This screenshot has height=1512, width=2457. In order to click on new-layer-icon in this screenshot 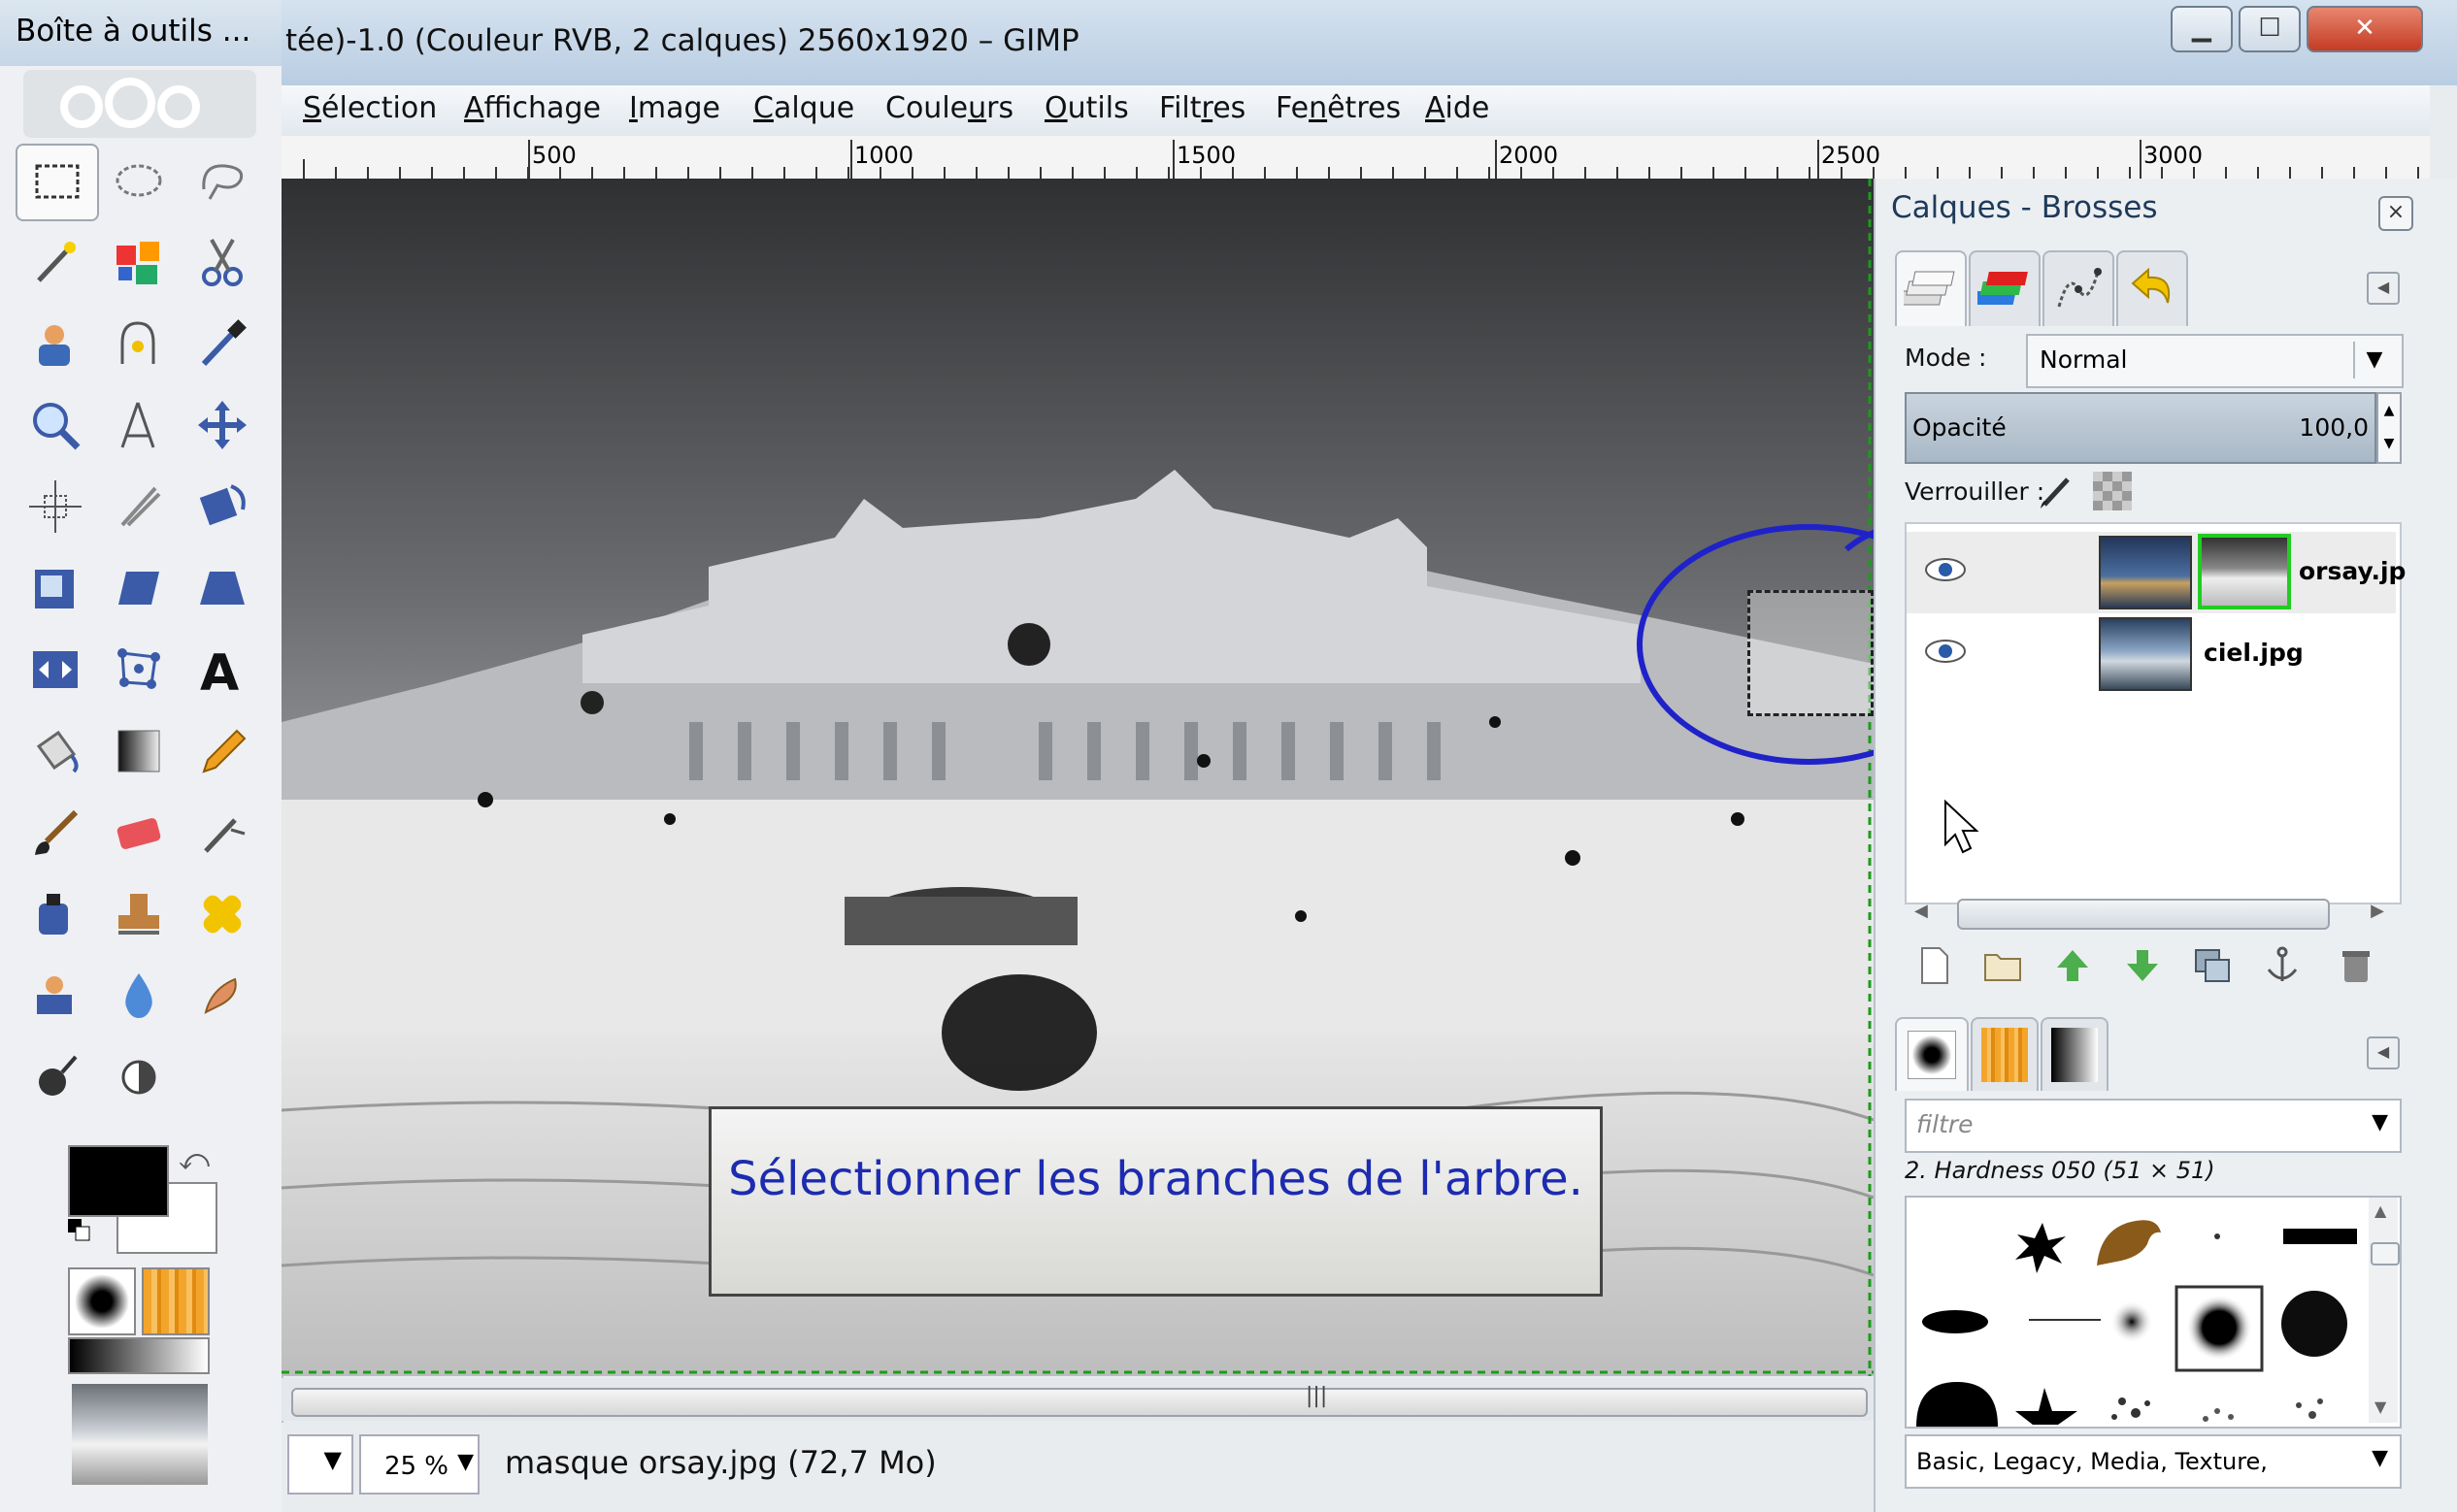, I will do `click(1934, 965)`.